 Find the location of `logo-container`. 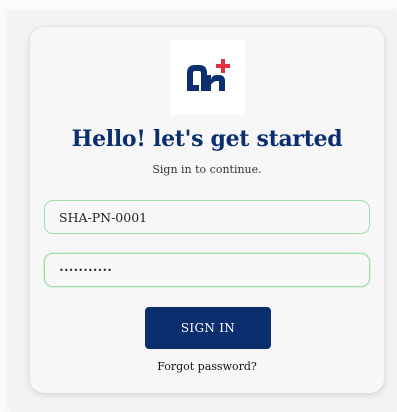

logo-container is located at coordinates (207, 77).